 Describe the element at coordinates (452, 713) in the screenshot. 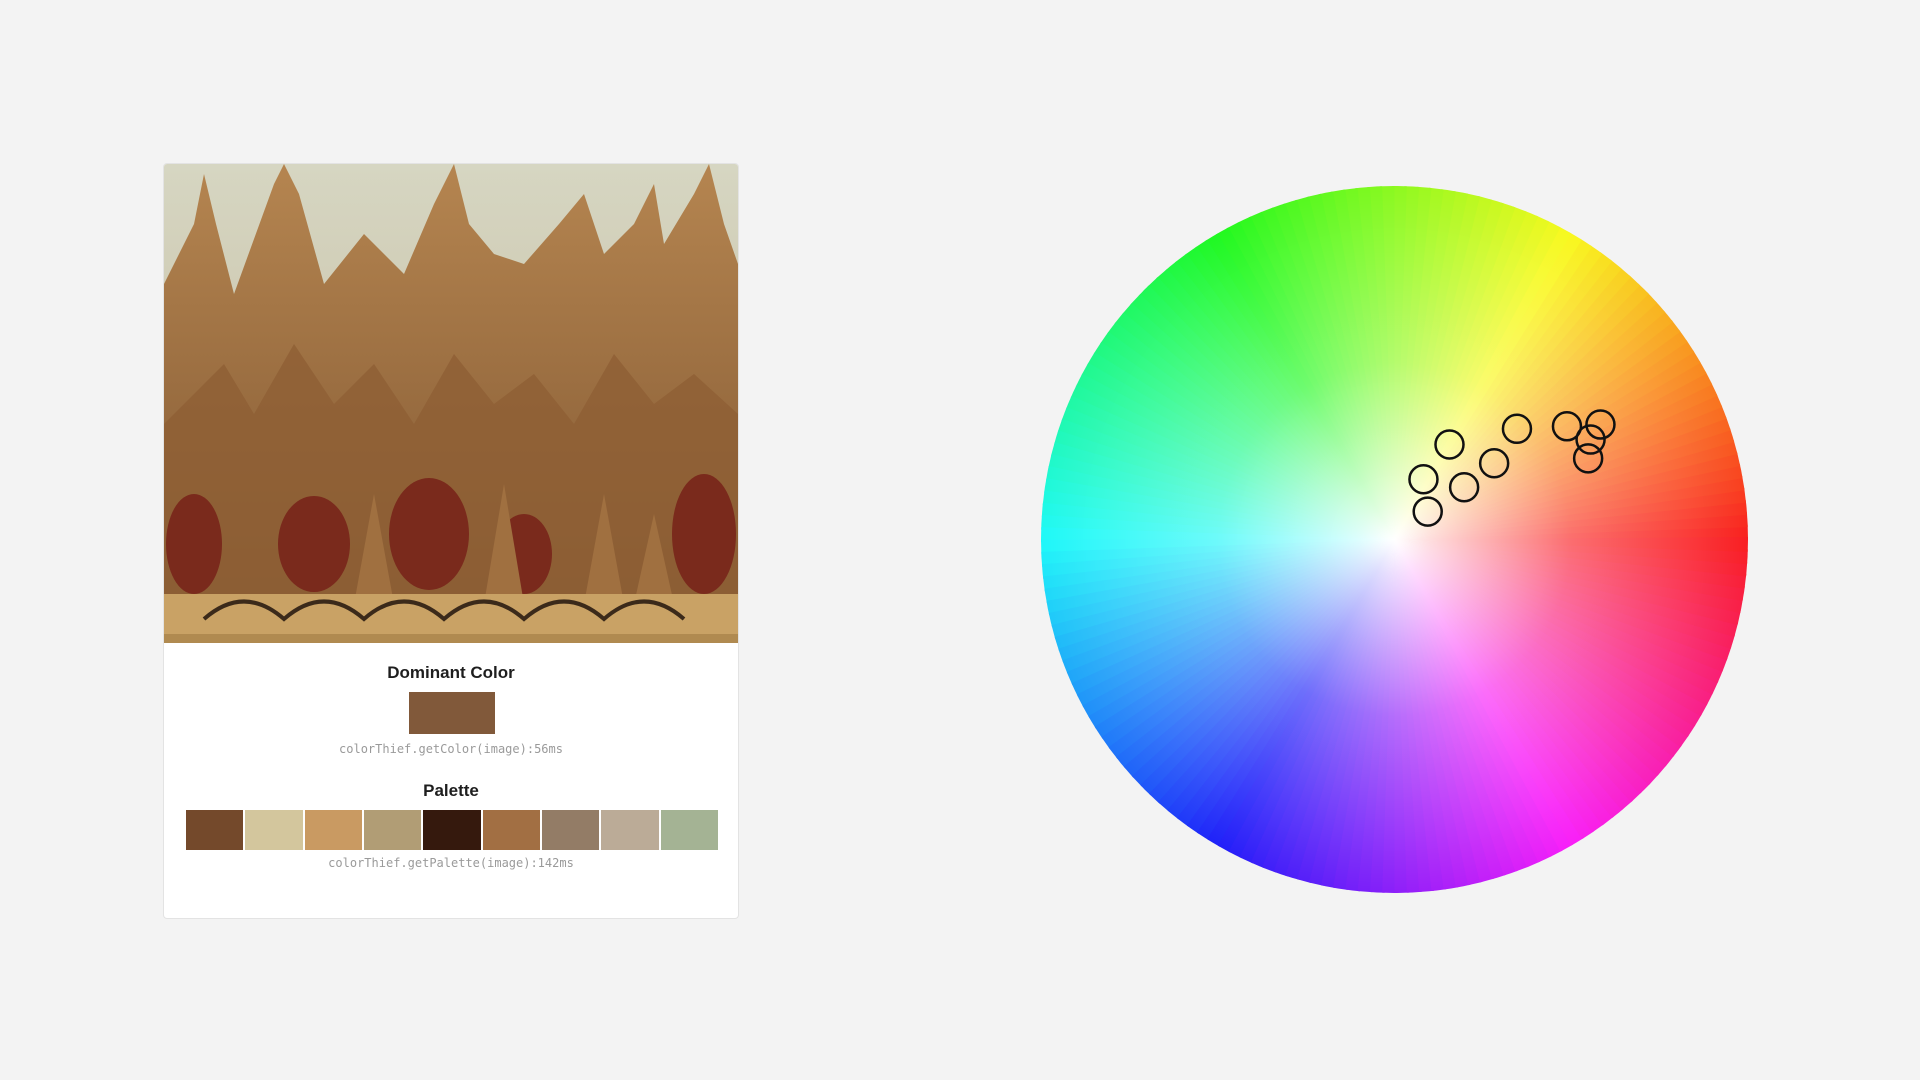

I see `dominant-color-swatch` at that location.